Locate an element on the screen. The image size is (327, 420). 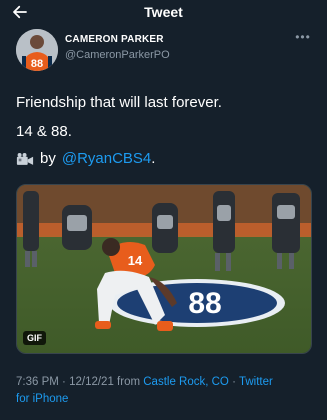
tweet-text-line-3: by @RyanCBS4. is located at coordinates (85, 159).